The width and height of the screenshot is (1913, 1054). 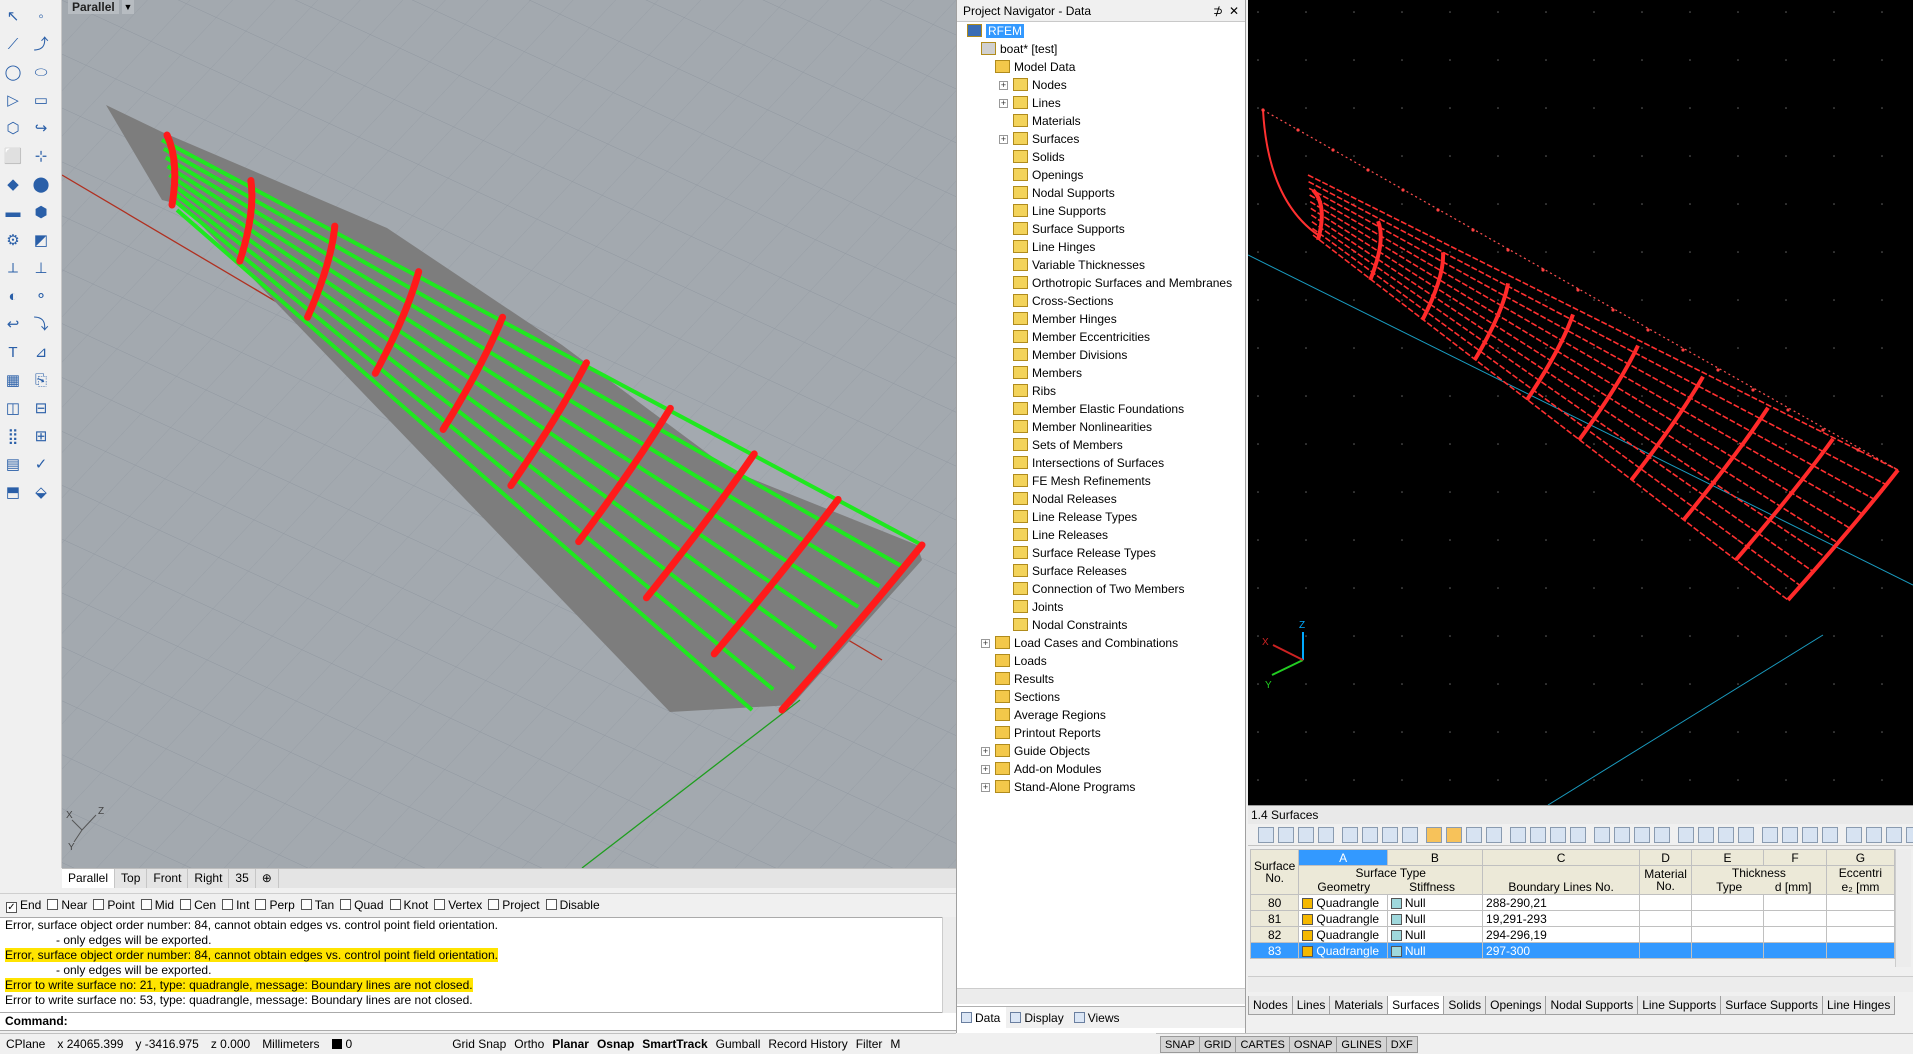 What do you see at coordinates (128, 7) in the screenshot?
I see `viewport-menu-arrow-icon: ▼` at bounding box center [128, 7].